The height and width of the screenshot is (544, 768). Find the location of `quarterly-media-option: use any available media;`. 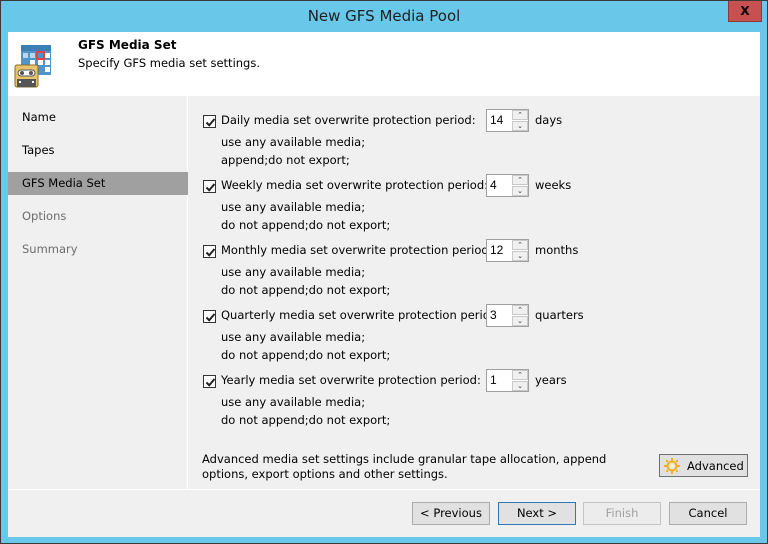

quarterly-media-option: use any available media; is located at coordinates (293, 337).